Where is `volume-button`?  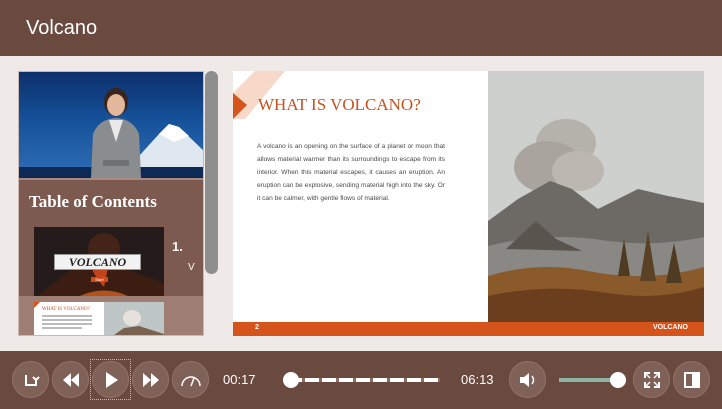
volume-button is located at coordinates (527, 379).